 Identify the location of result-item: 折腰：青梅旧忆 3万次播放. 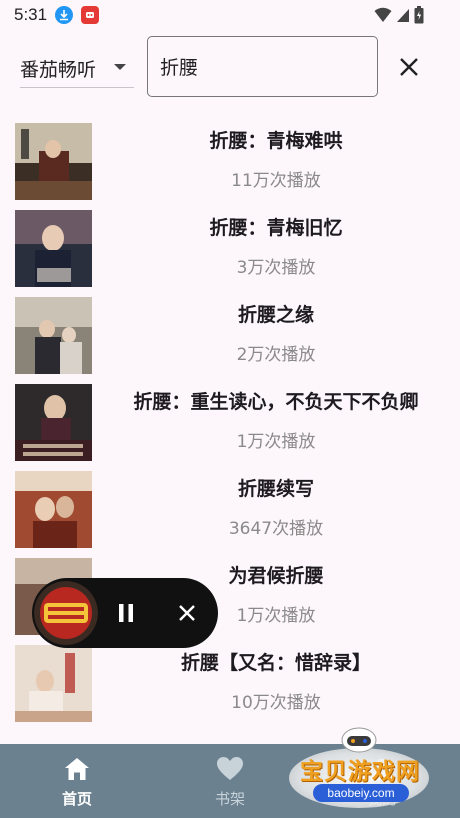
(230, 250).